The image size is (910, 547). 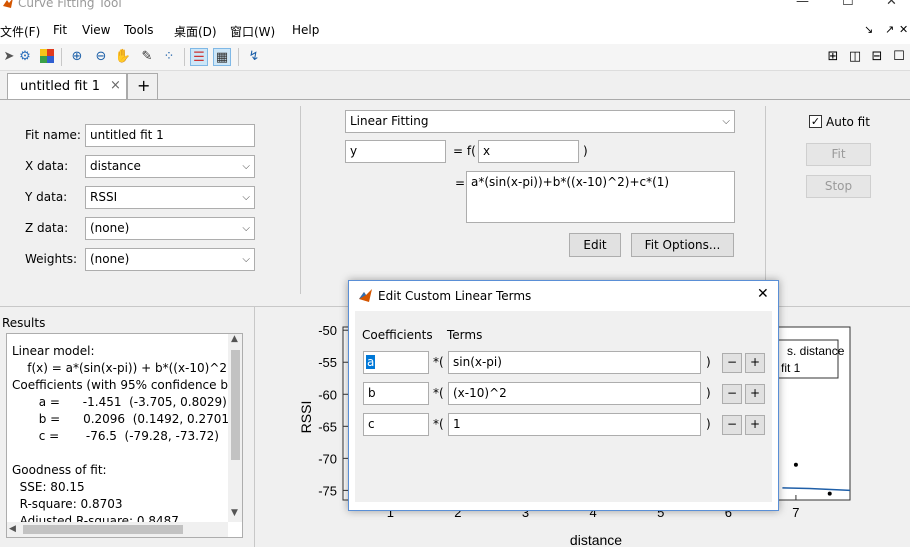 I want to click on toolbar-separator, so click(x=238, y=57).